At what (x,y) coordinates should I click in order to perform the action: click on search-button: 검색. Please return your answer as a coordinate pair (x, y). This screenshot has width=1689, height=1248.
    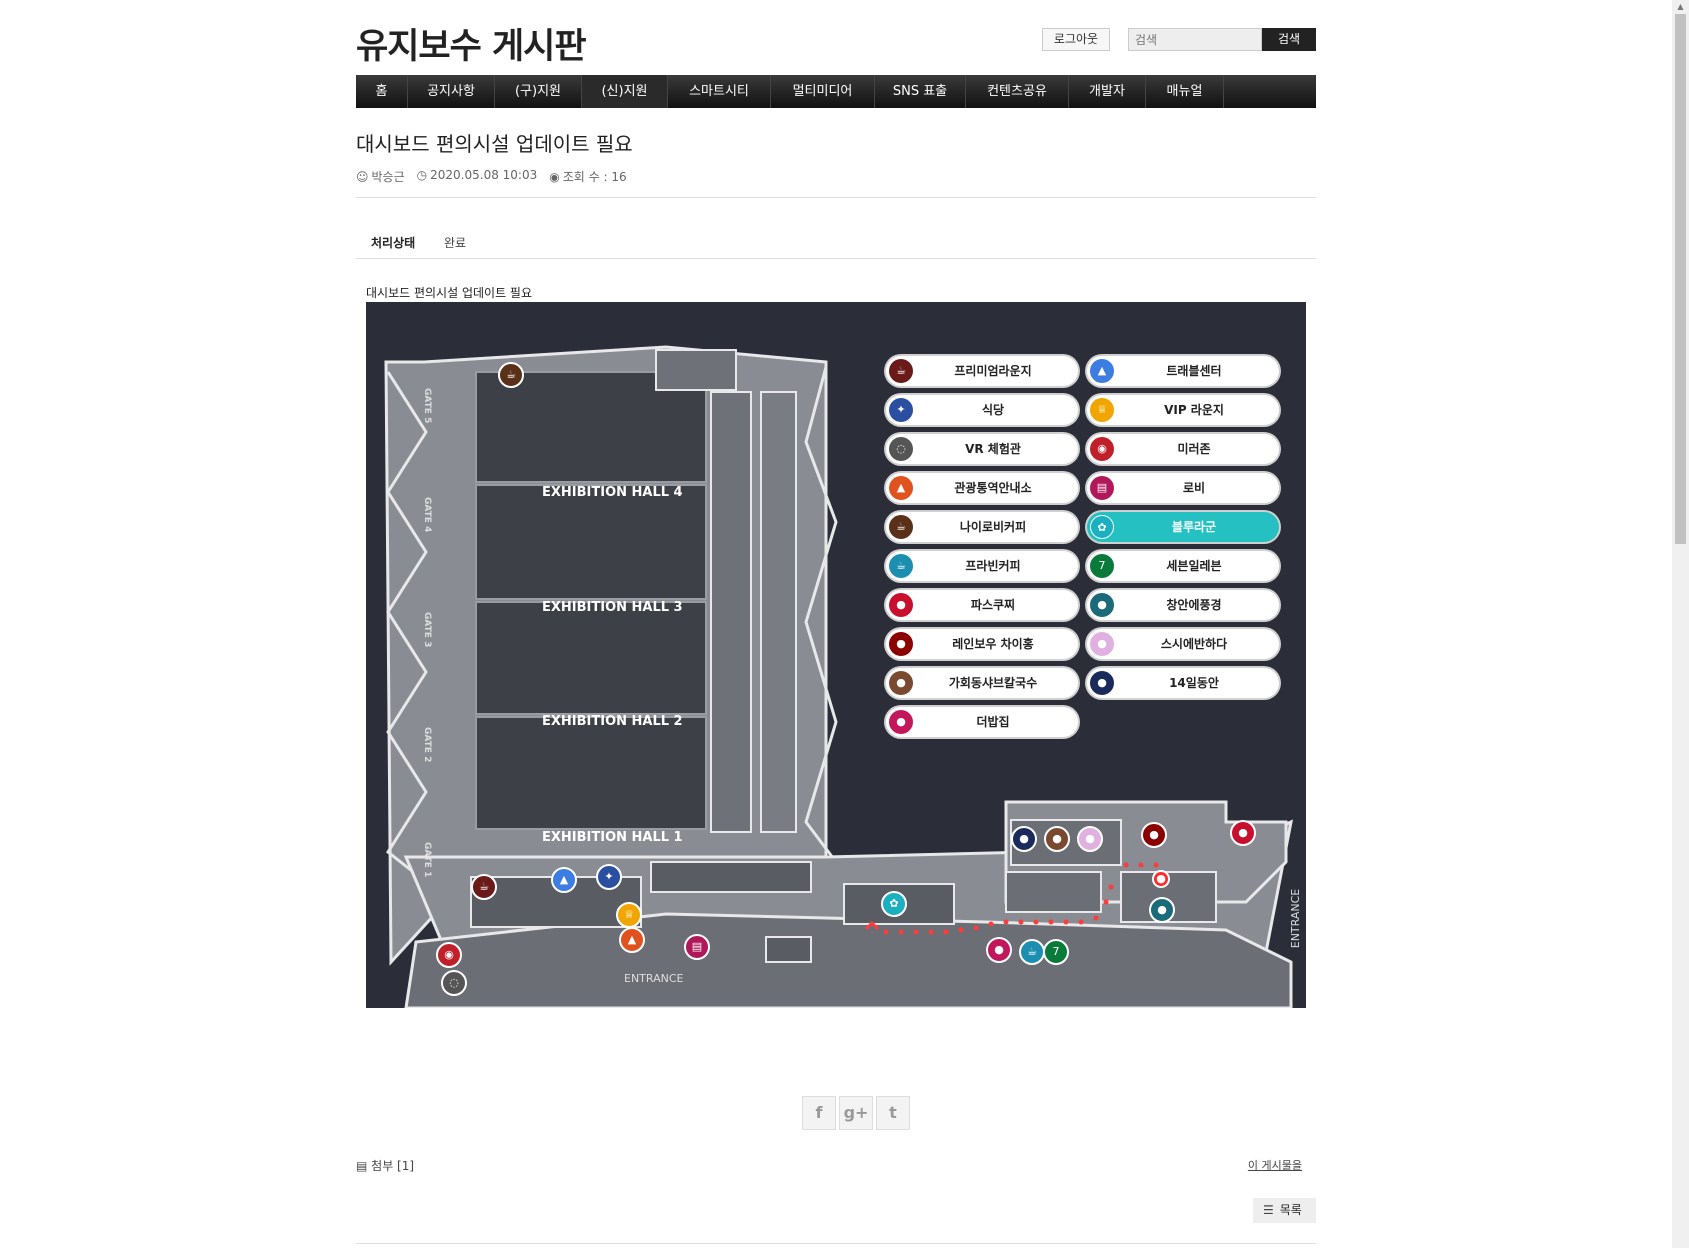
    Looking at the image, I should click on (1289, 39).